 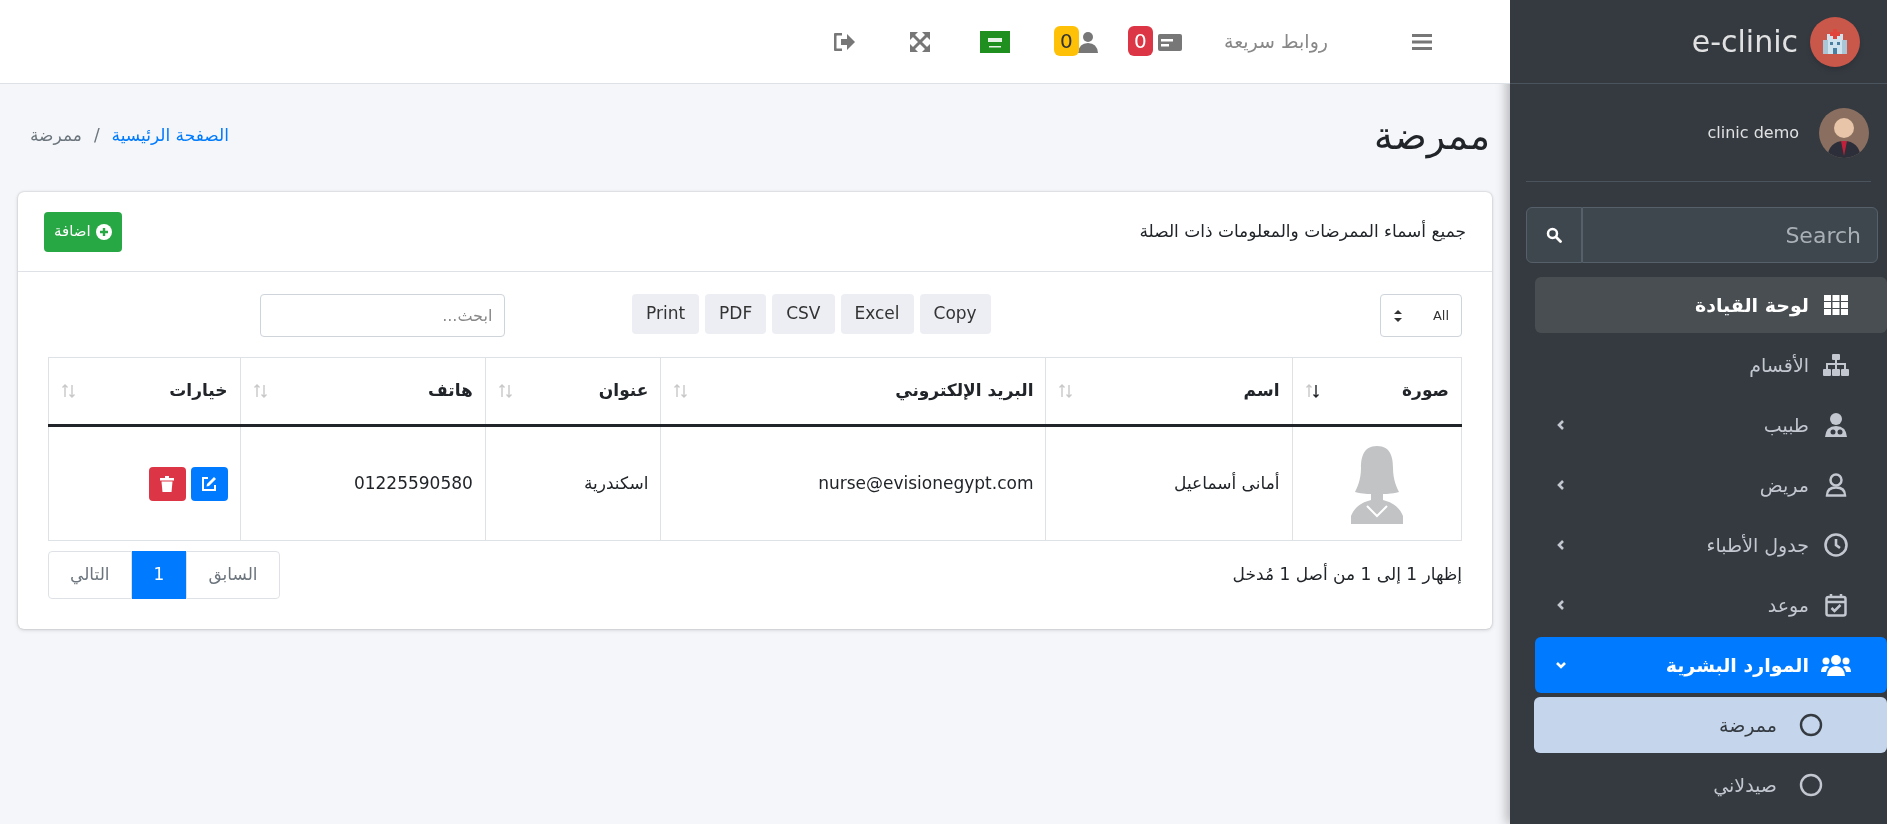 What do you see at coordinates (1836, 365) in the screenshot?
I see `sitemap-icon` at bounding box center [1836, 365].